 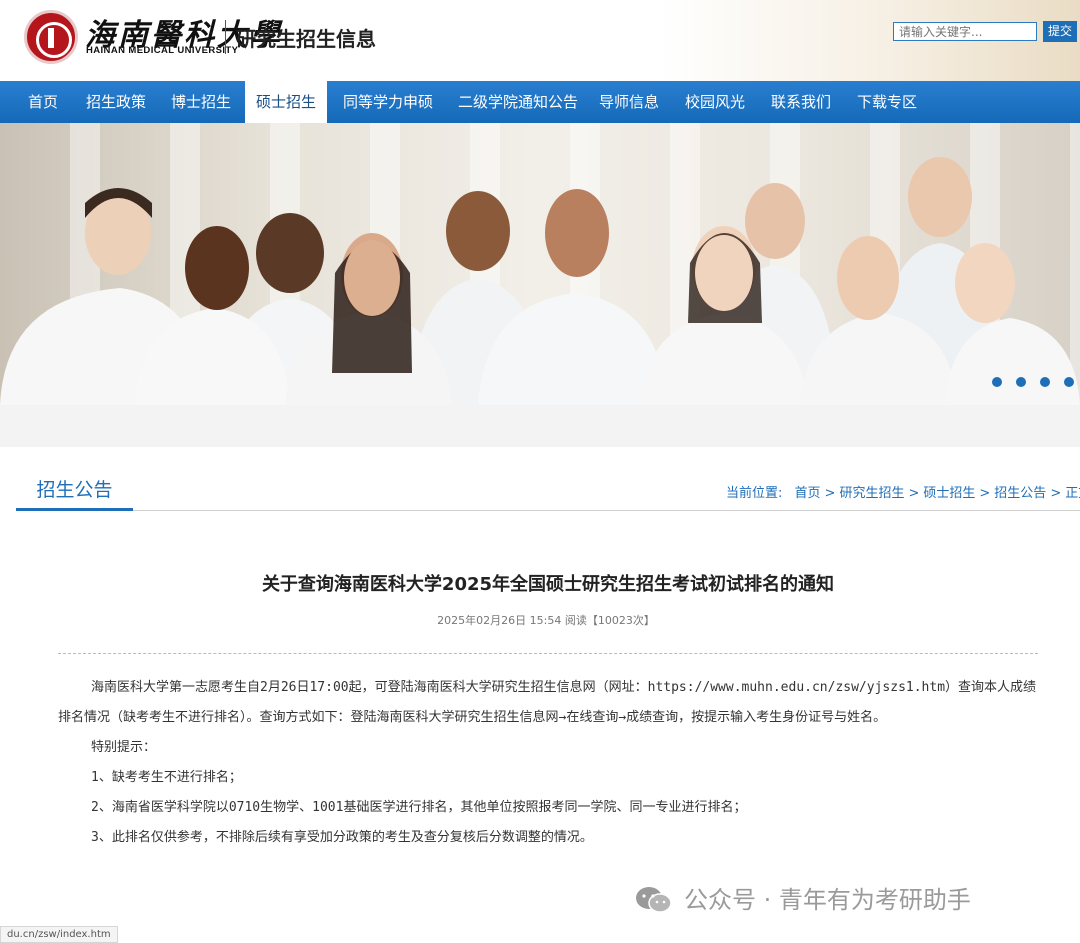 What do you see at coordinates (548, 653) in the screenshot?
I see `article-divider` at bounding box center [548, 653].